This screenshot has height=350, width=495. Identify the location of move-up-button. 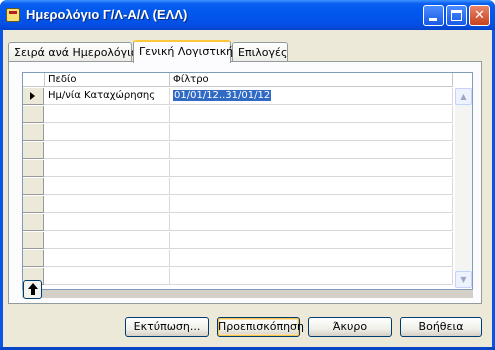
(32, 289).